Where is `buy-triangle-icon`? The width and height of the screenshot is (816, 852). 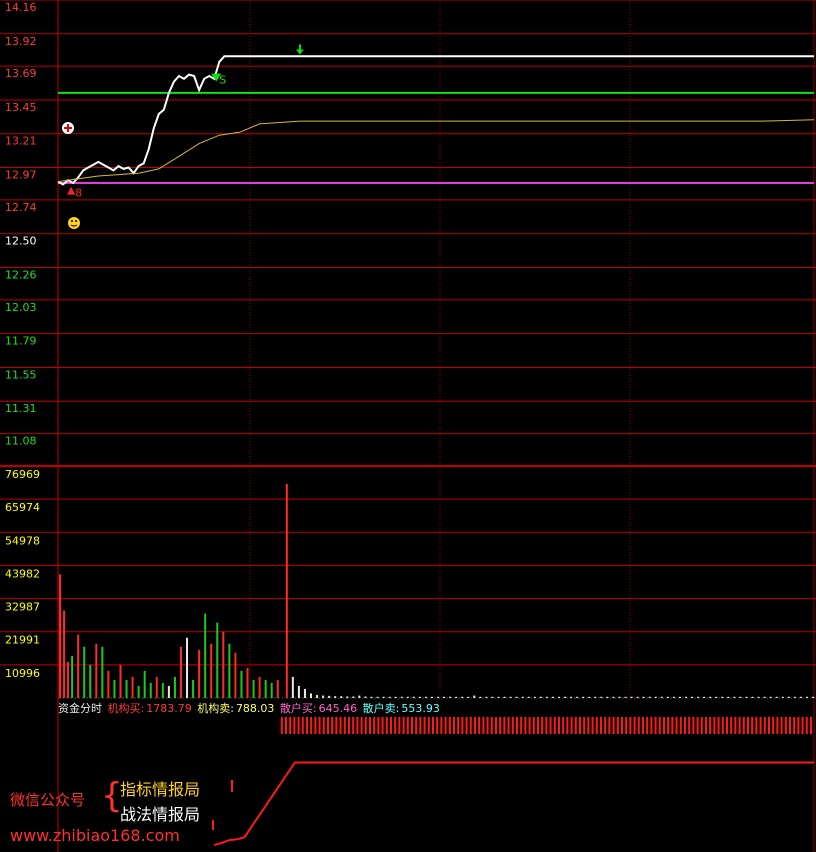
buy-triangle-icon is located at coordinates (71, 190).